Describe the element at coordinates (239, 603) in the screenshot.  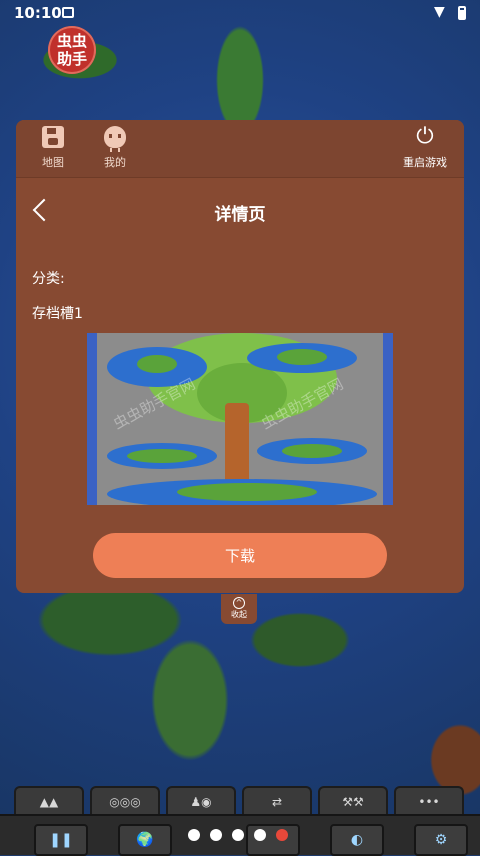
I see `chevron-up-icon: ^` at that location.